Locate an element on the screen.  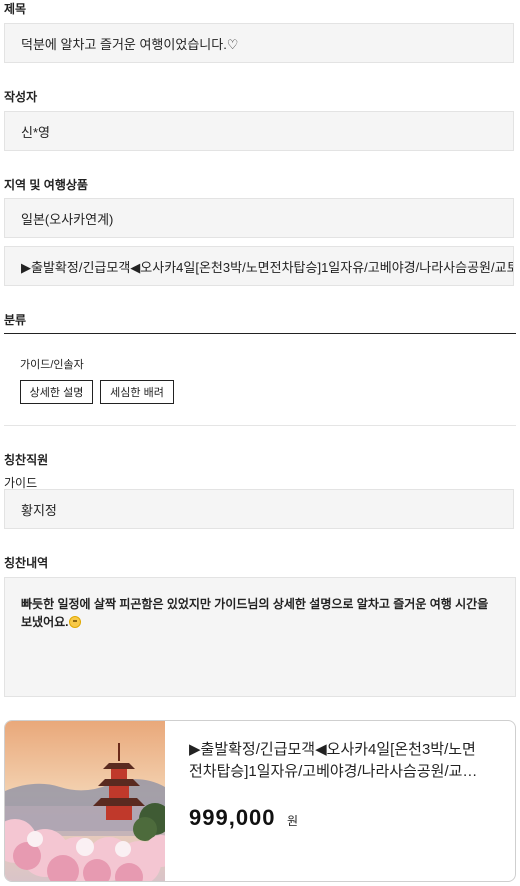
staff-label: 칭찬직원 is located at coordinates (26, 460).